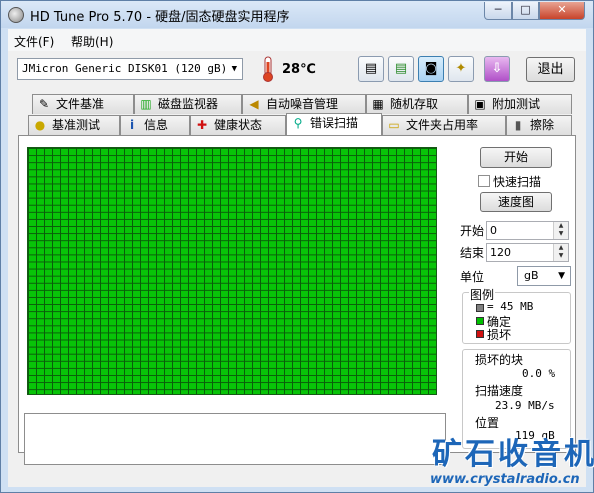 This screenshot has width=594, height=493. I want to click on end-position-value: 120, so click(500, 252).